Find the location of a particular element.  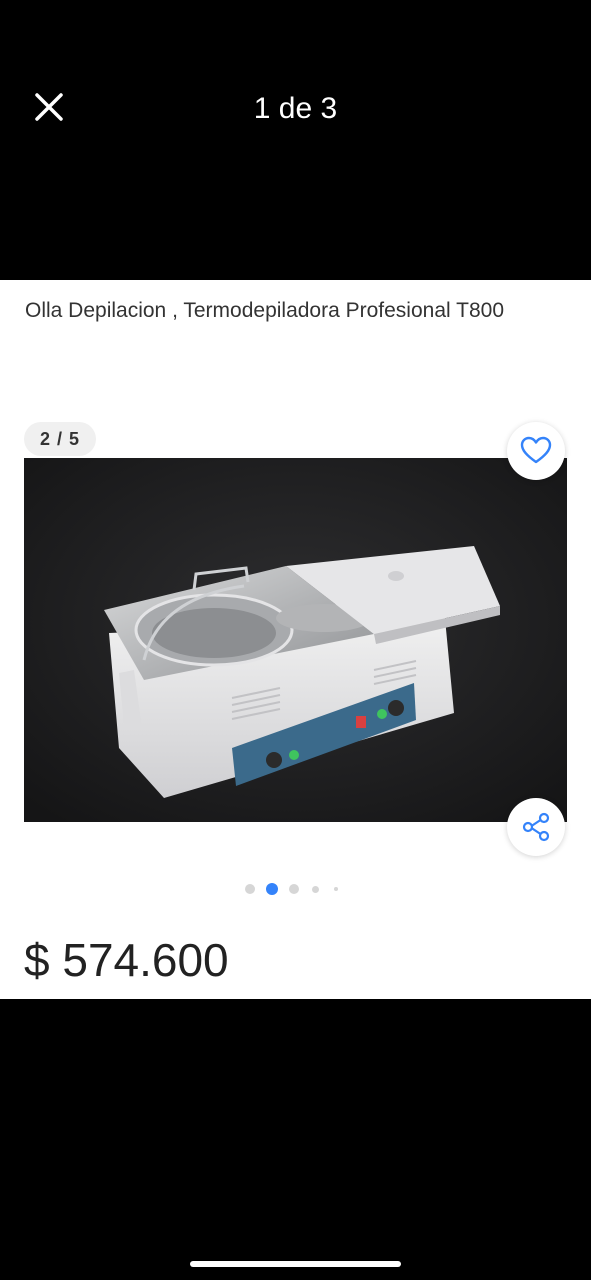

share-button is located at coordinates (536, 827).